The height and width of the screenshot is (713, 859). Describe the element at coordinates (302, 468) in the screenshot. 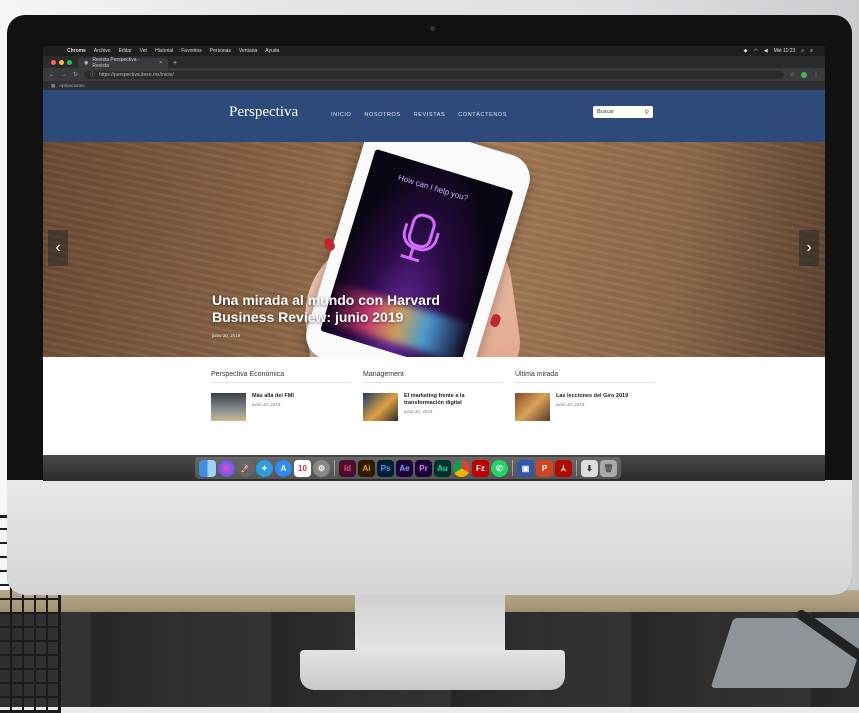

I see `calendar-icon: 10` at that location.